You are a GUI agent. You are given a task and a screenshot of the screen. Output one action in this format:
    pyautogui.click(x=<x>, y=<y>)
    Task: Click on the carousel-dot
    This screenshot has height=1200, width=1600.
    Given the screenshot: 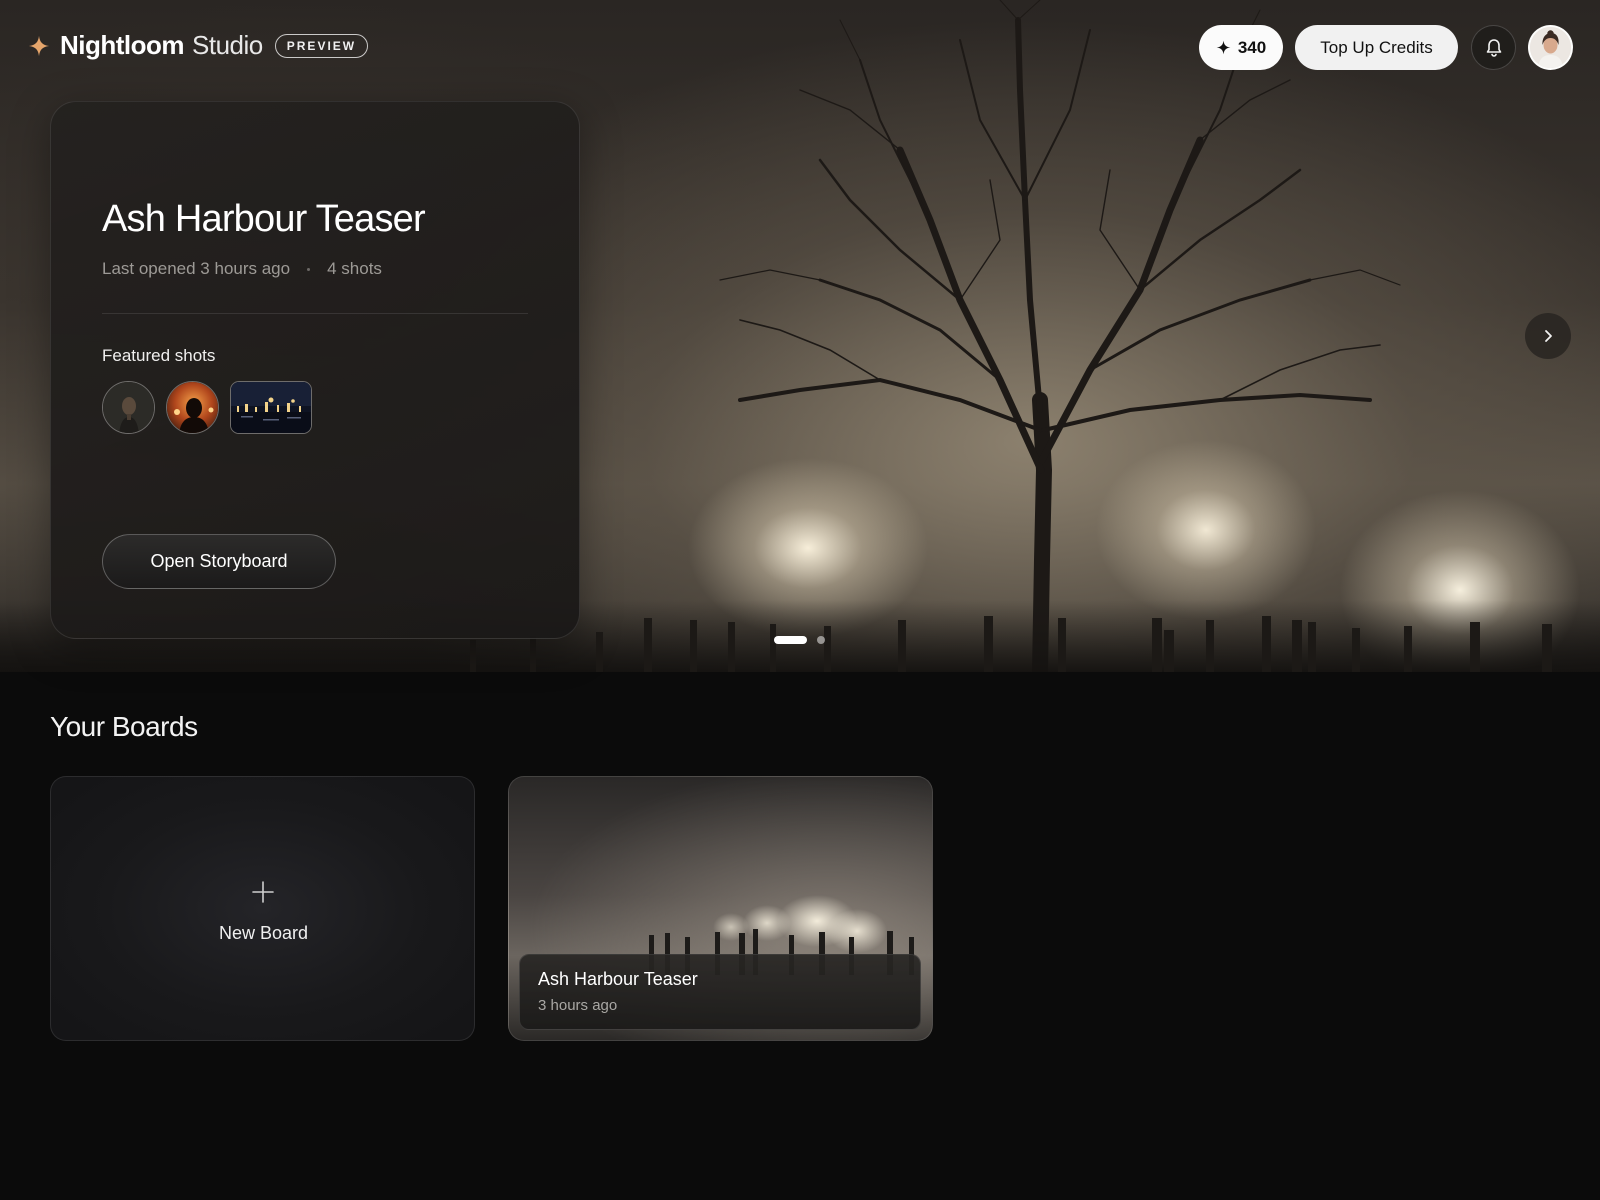 What is the action you would take?
    pyautogui.click(x=821, y=640)
    